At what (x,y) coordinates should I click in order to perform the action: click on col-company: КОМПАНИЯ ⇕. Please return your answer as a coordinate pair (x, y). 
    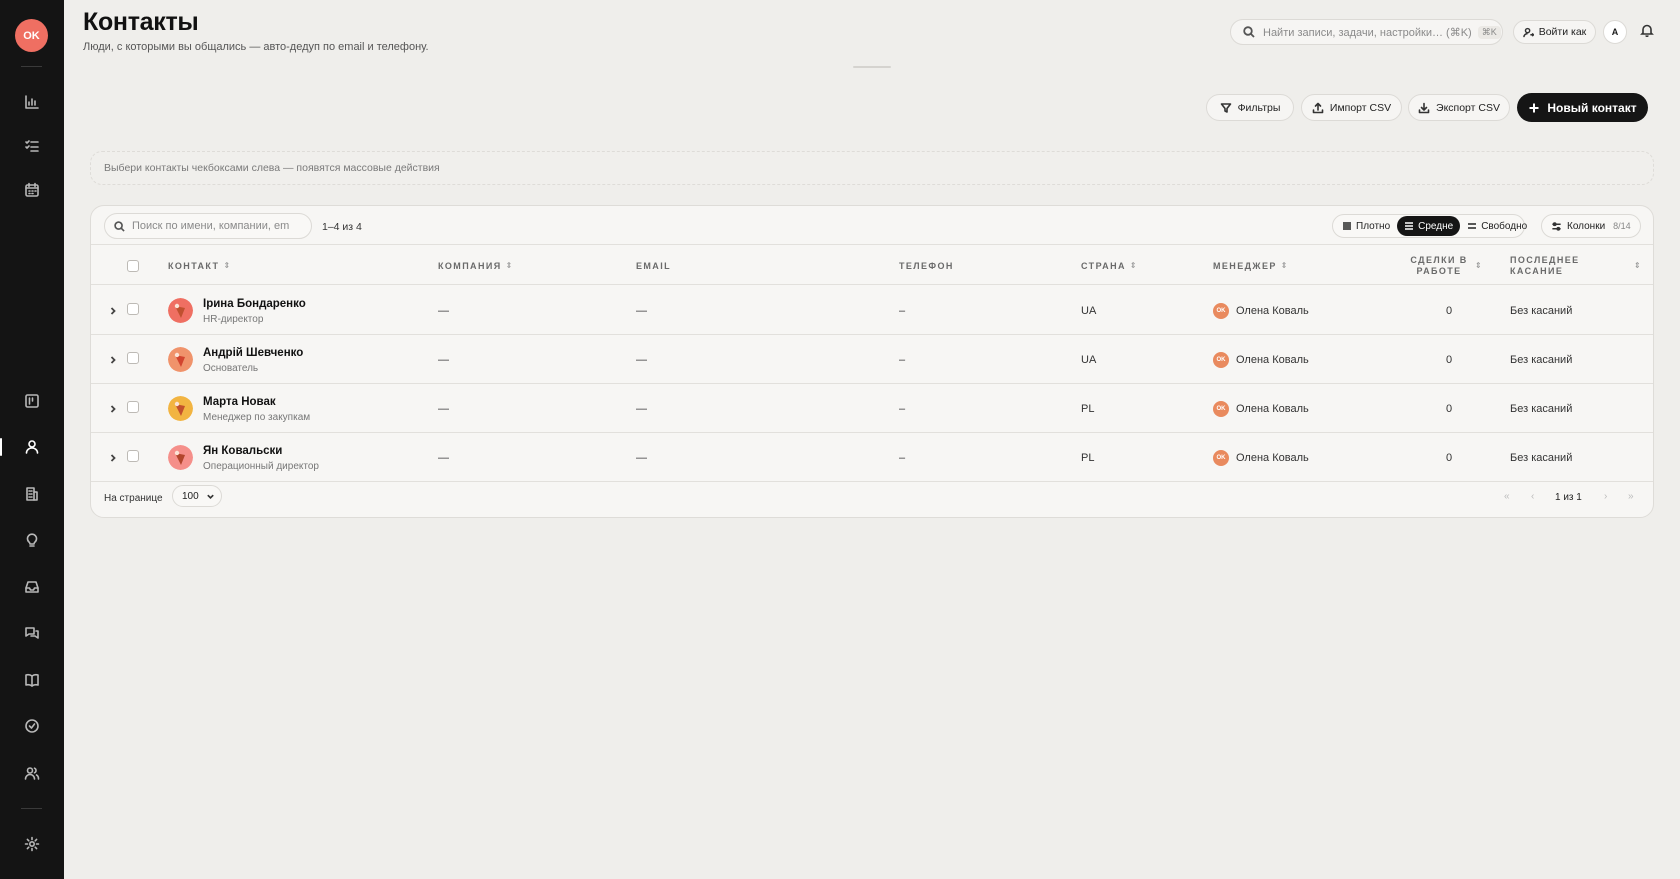
    Looking at the image, I should click on (475, 265).